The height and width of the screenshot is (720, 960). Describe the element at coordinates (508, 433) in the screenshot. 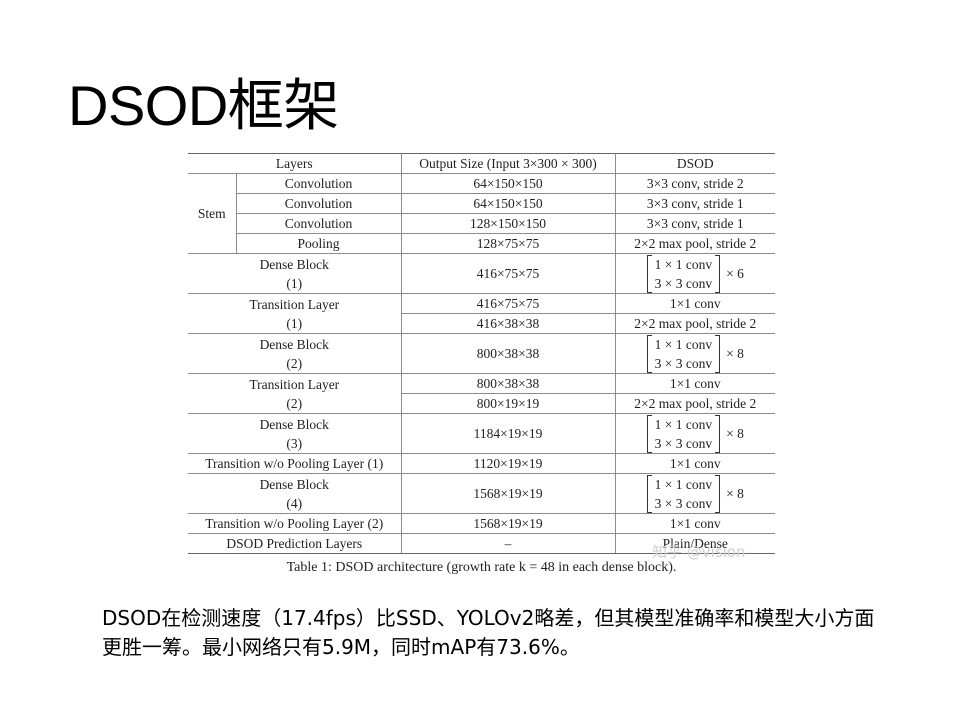

I see `output-cell: 1184×19×19` at that location.